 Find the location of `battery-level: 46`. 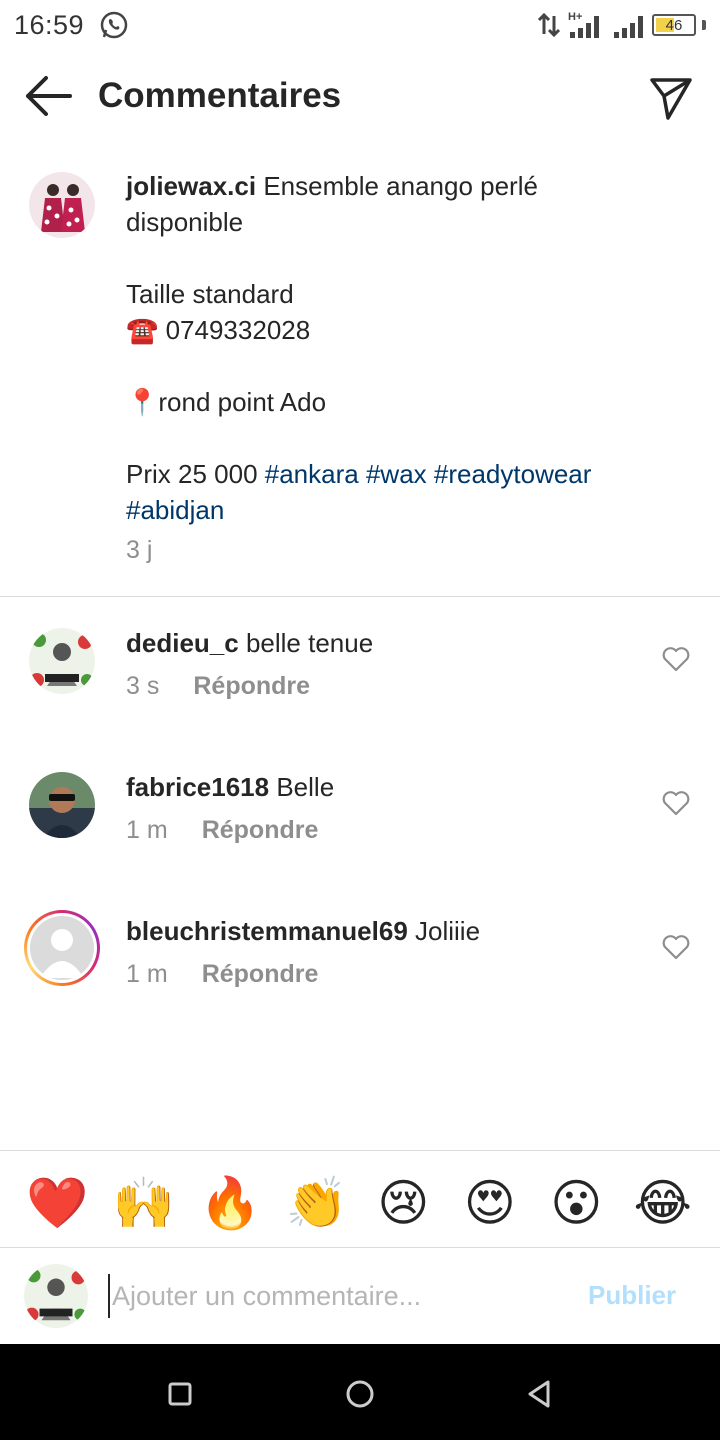

battery-level: 46 is located at coordinates (674, 25).